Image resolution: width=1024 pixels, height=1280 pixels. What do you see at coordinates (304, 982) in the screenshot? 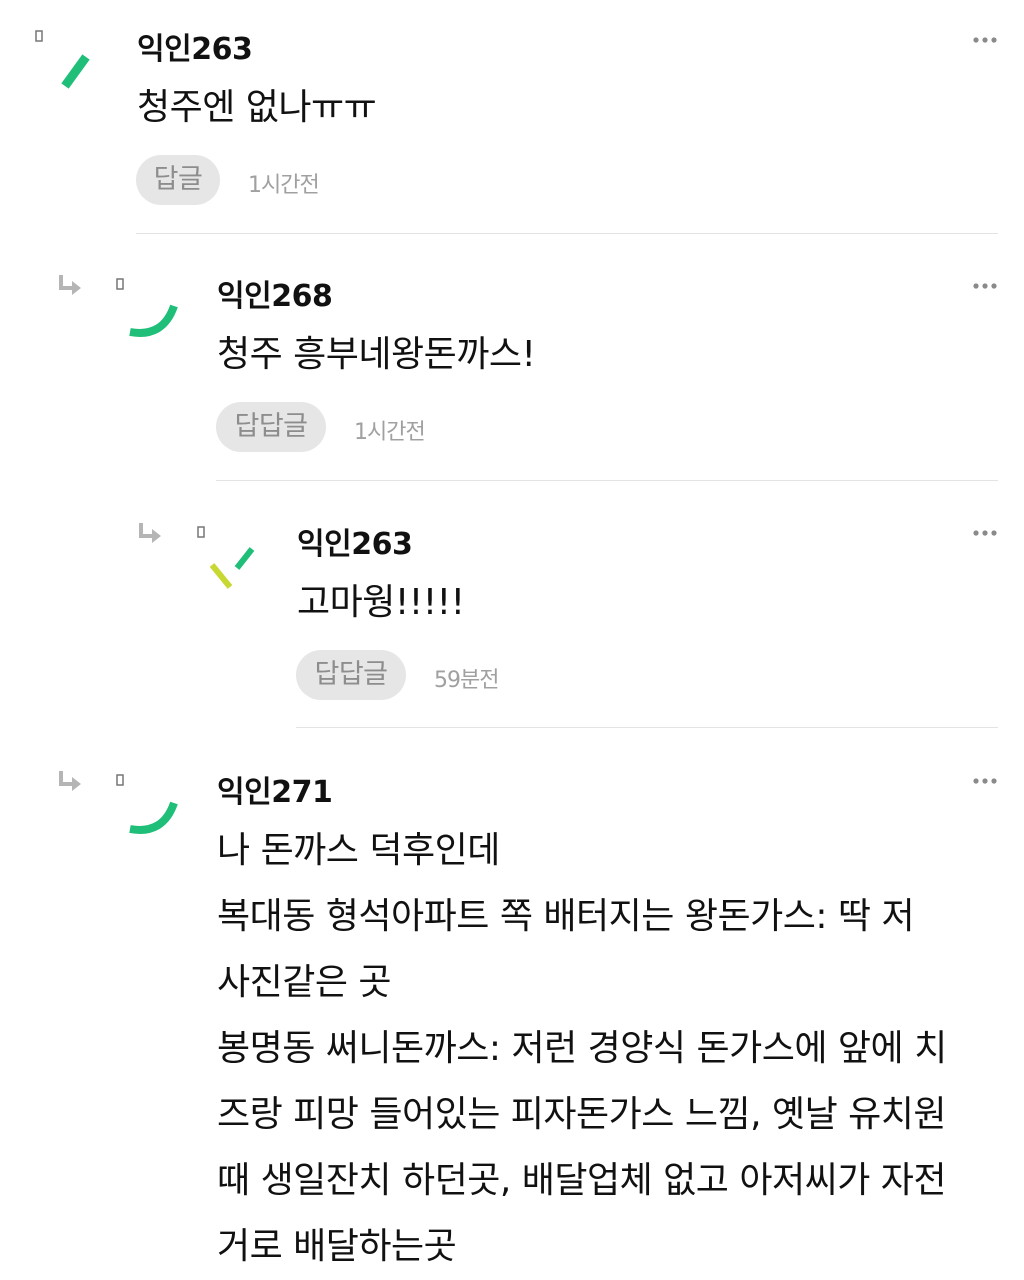
I see `comment-line: 사진같은 곳` at bounding box center [304, 982].